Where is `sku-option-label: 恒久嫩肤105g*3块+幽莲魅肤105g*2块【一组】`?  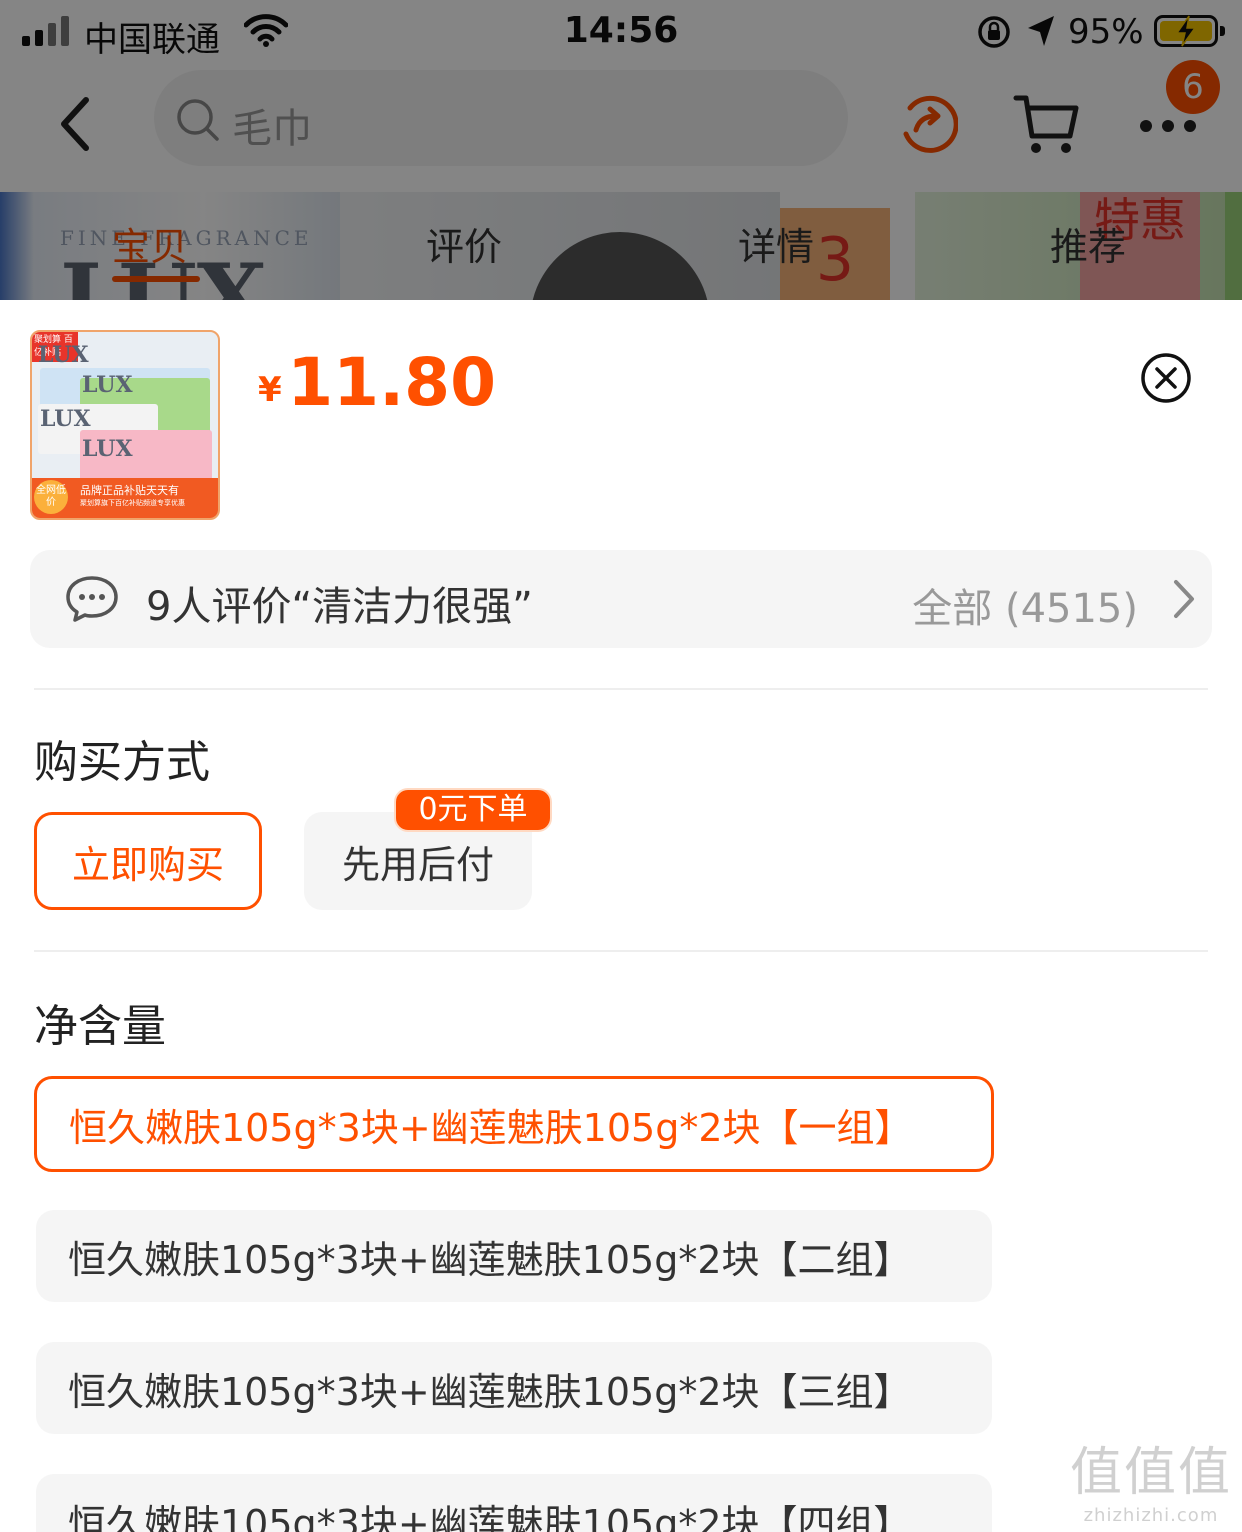 sku-option-label: 恒久嫩肤105g*3块+幽莲魅肤105g*2块【一组】 is located at coordinates (491, 1127).